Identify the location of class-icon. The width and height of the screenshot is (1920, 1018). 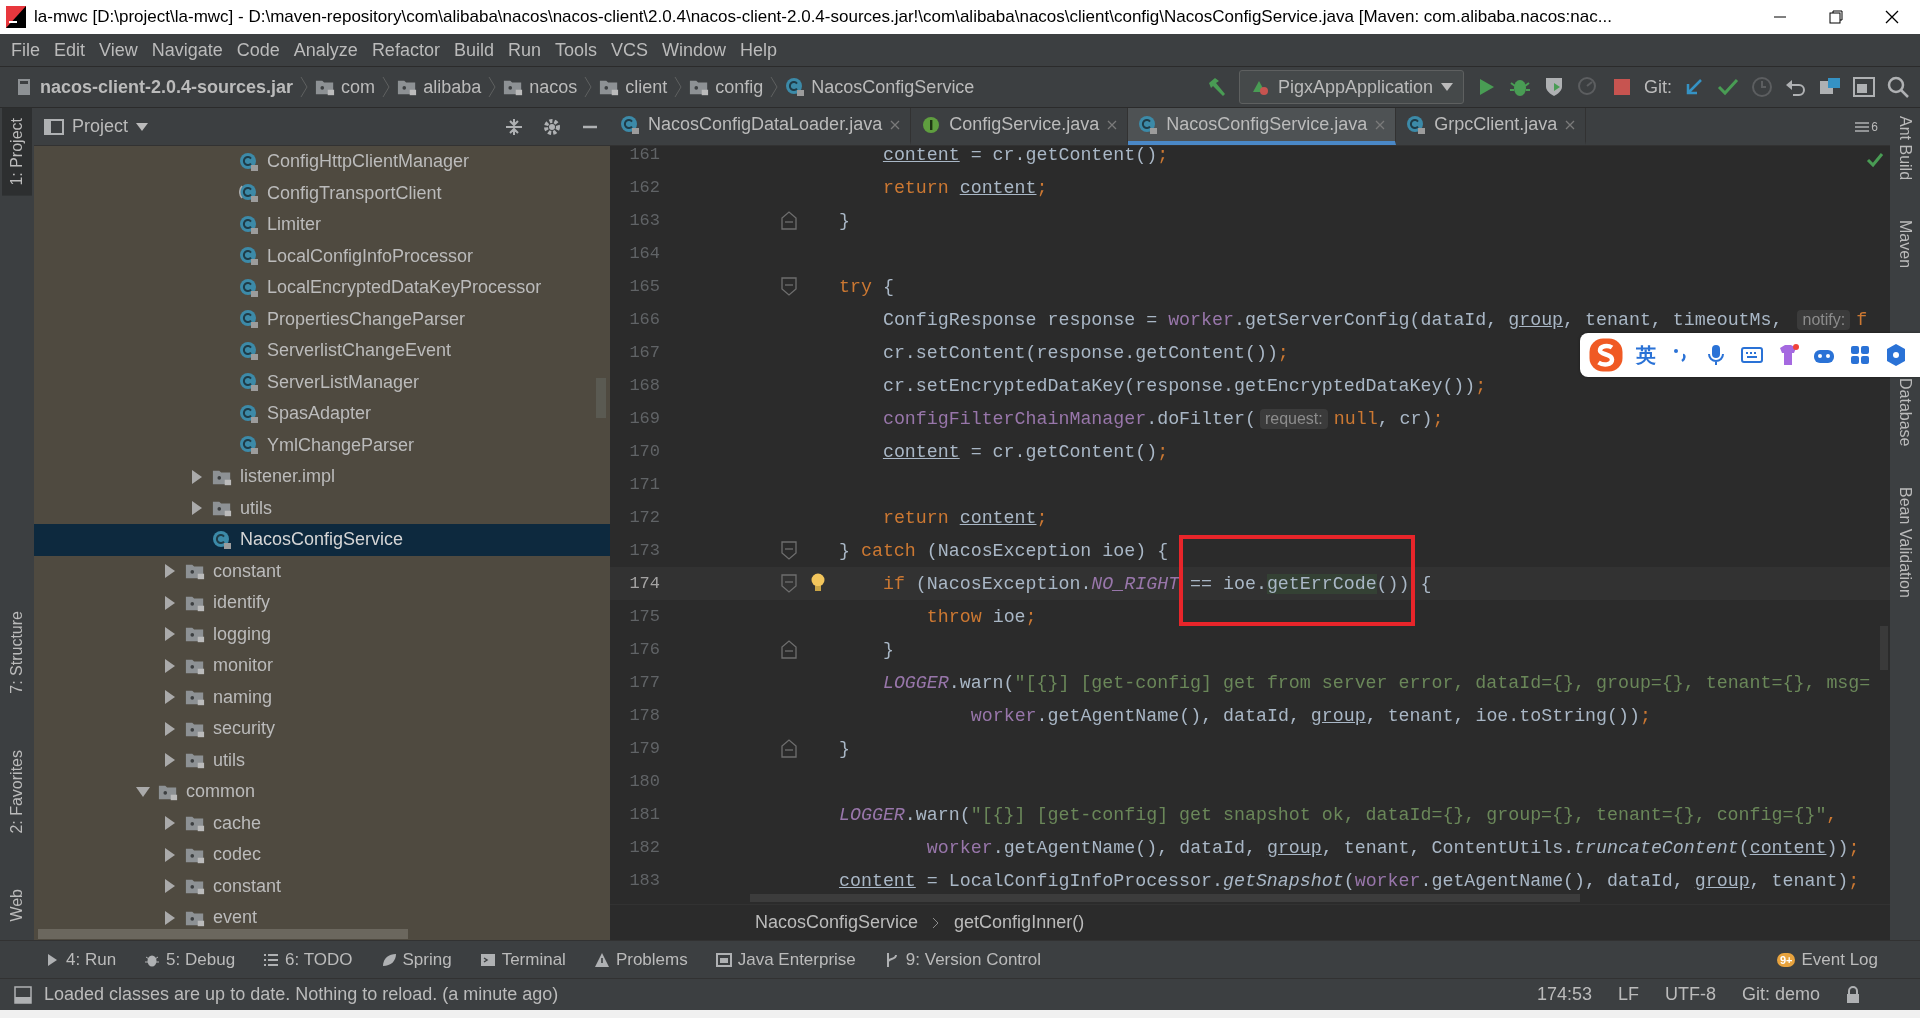
(249, 256).